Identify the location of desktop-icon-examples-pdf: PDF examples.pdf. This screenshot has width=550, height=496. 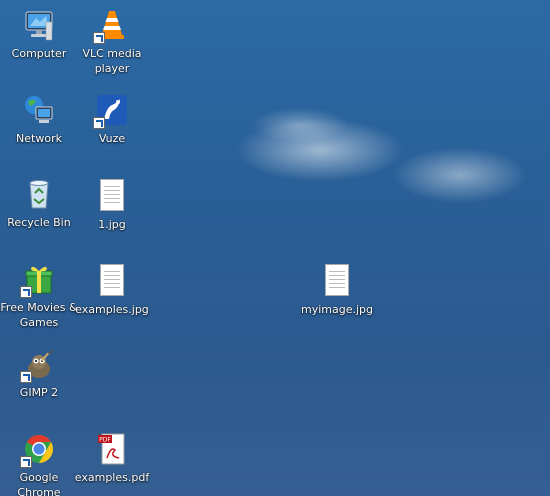
(112, 458).